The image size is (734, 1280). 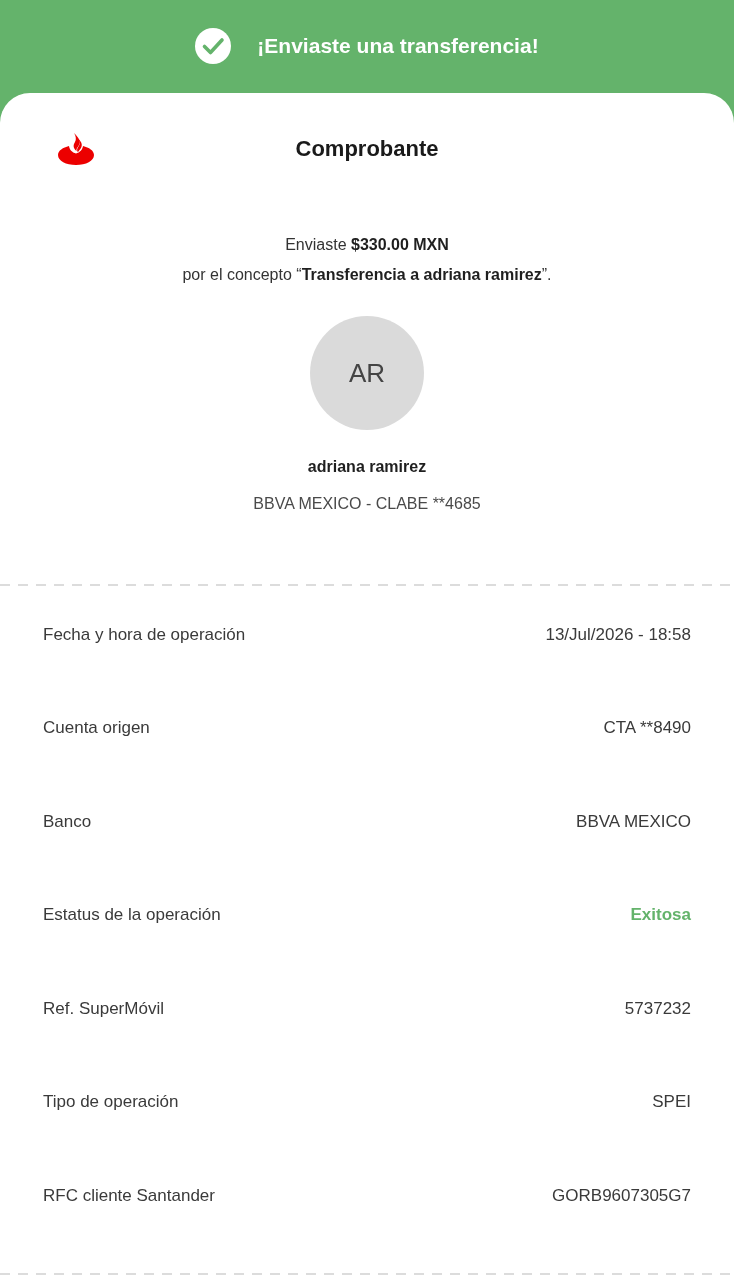 What do you see at coordinates (213, 46) in the screenshot?
I see `check-circle-icon` at bounding box center [213, 46].